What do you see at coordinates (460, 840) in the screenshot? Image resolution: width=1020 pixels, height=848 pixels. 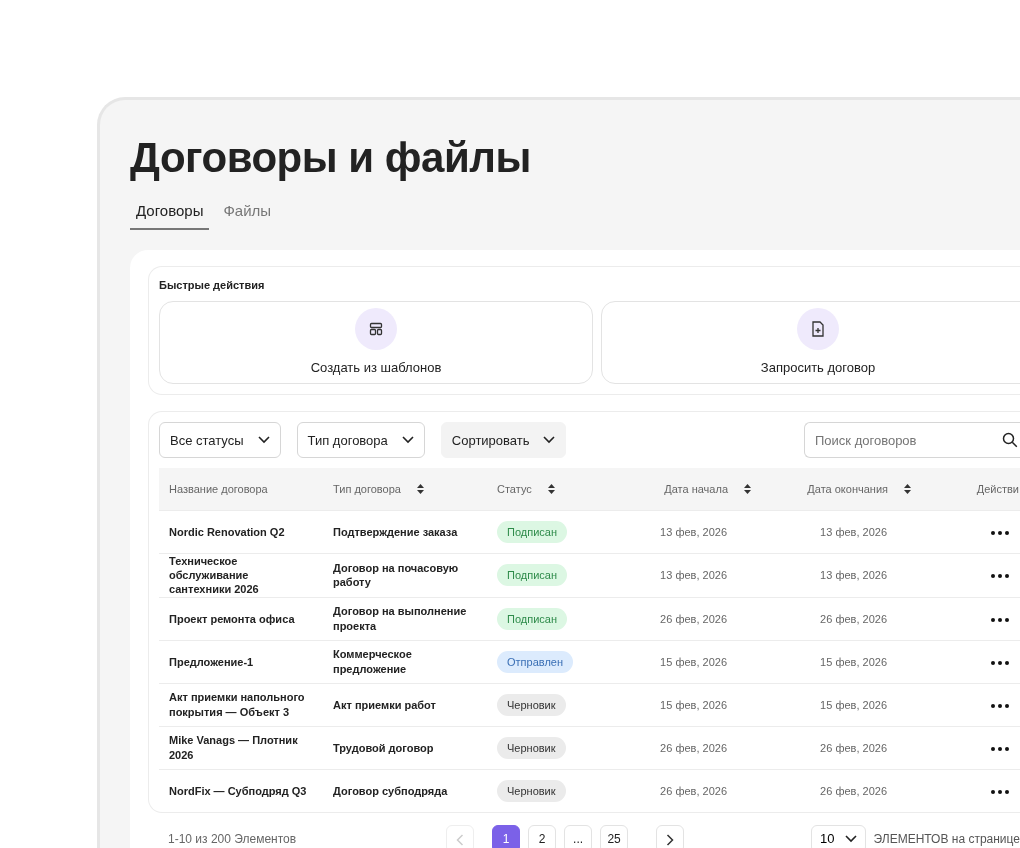 I see `chevron-left-icon` at bounding box center [460, 840].